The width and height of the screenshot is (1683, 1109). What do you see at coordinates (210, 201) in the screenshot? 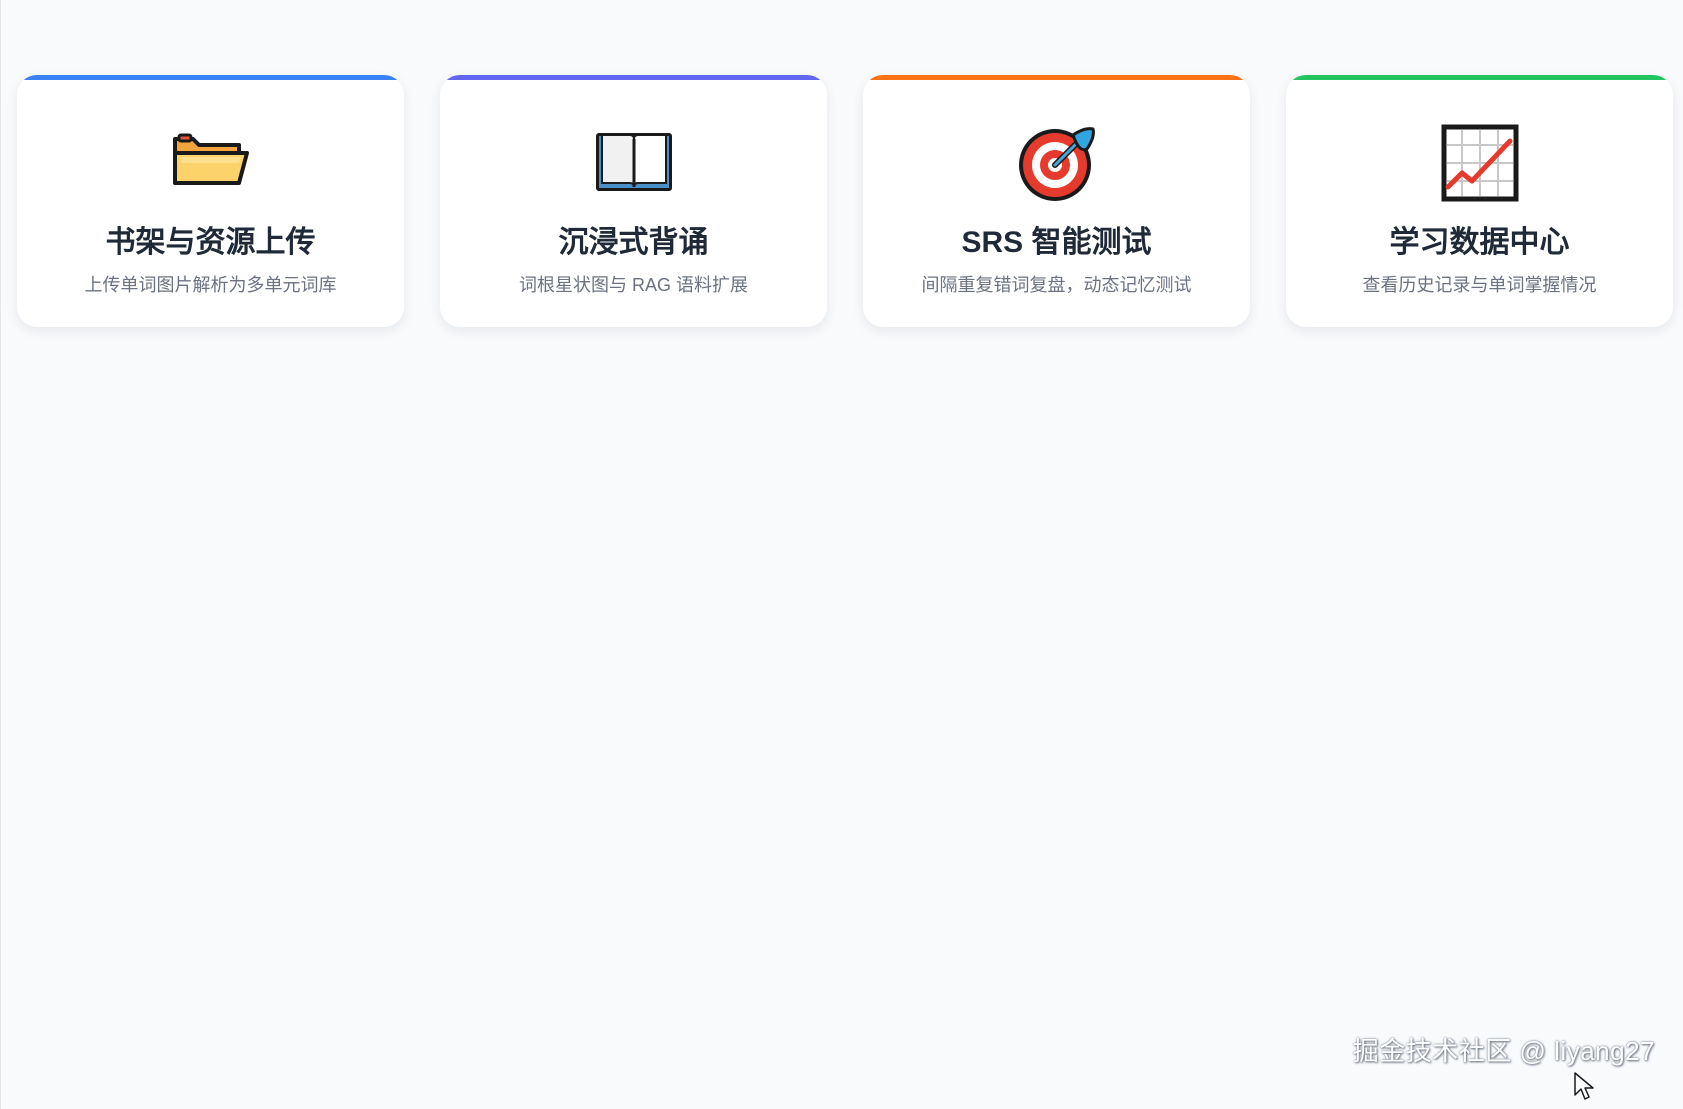
I see `card-bookshelf-upload: 书架与资源上传 上传单词图片解析为多单元词库` at bounding box center [210, 201].